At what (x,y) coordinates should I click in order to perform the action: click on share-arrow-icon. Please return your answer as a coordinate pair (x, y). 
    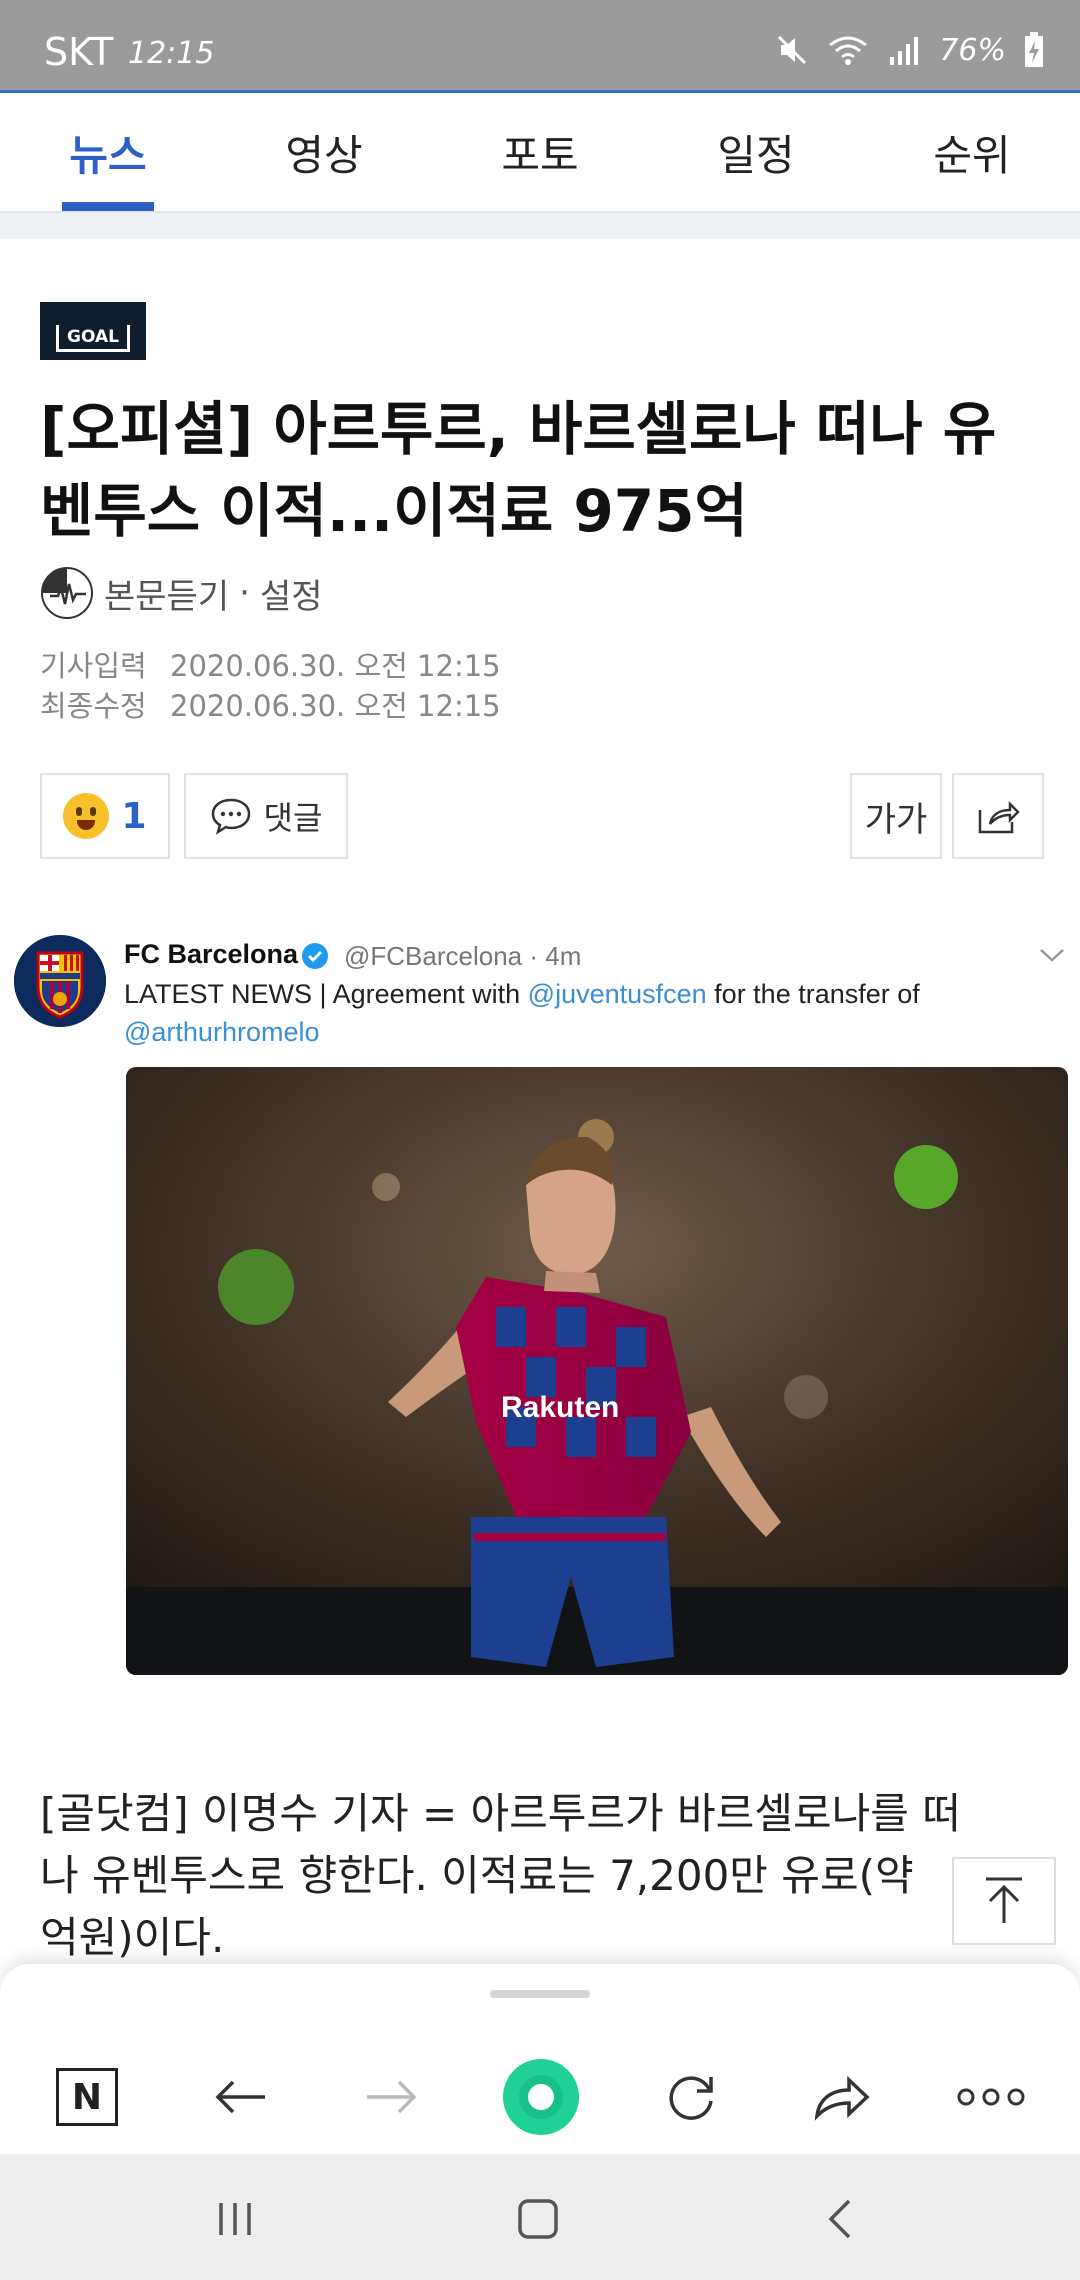
    Looking at the image, I should click on (842, 2098).